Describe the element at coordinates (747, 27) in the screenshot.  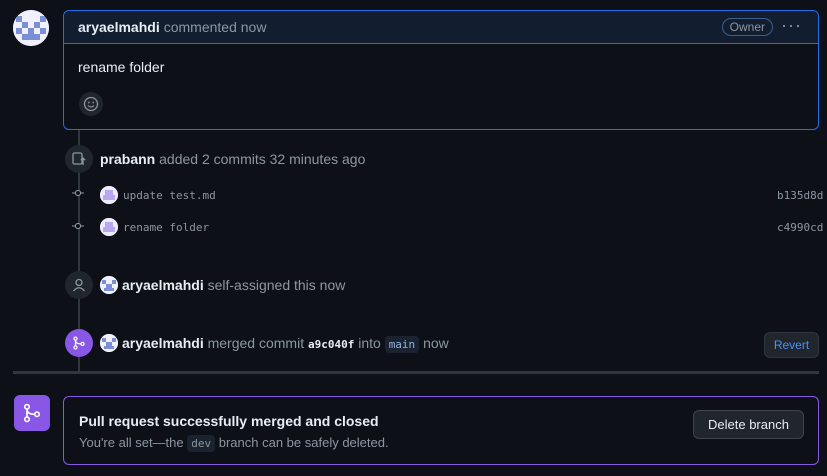
I see `owner-badge: Owner` at that location.